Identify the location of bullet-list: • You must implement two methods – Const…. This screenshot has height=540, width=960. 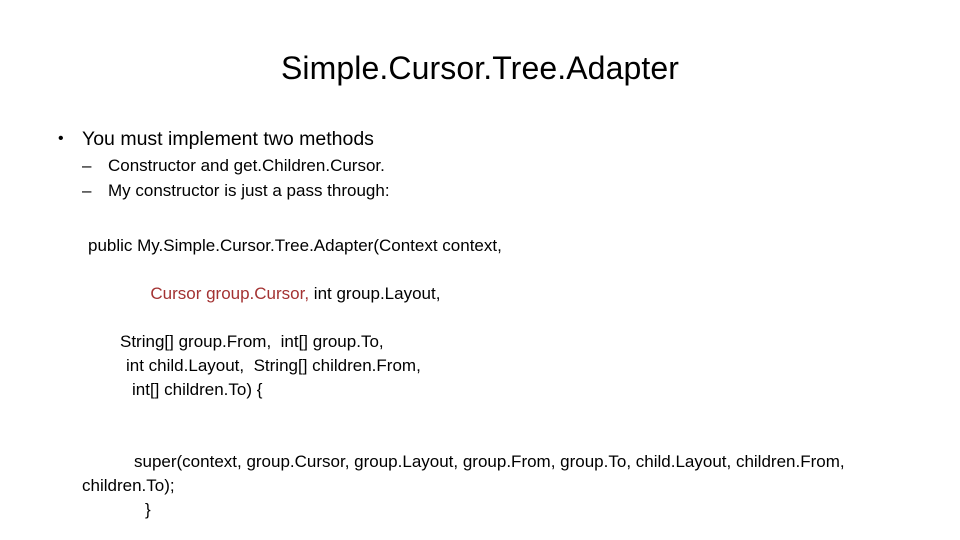
(482, 164).